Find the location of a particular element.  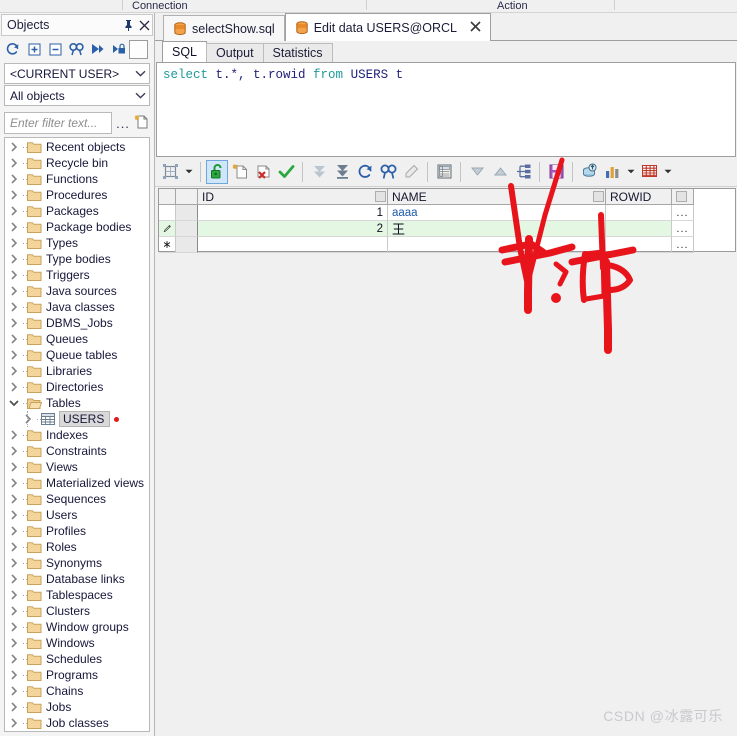

tree-node-users: ·· USERS is located at coordinates (77, 419).